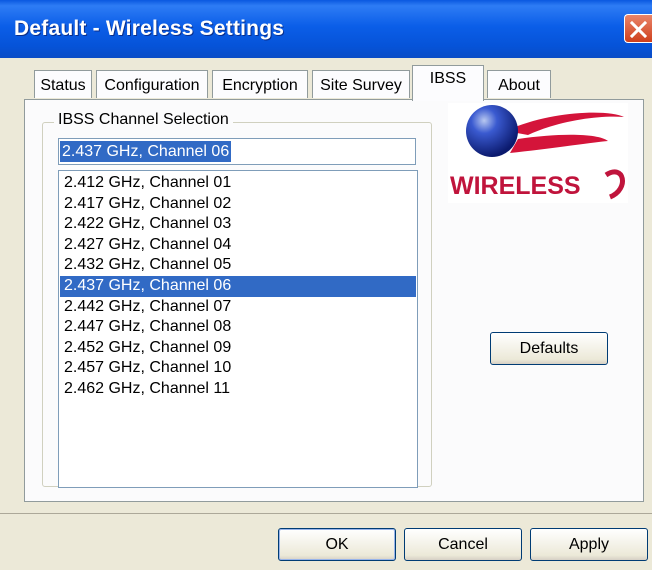  Describe the element at coordinates (238, 245) in the screenshot. I see `channel-list-item: 2.427 GHz, Channel 04` at that location.